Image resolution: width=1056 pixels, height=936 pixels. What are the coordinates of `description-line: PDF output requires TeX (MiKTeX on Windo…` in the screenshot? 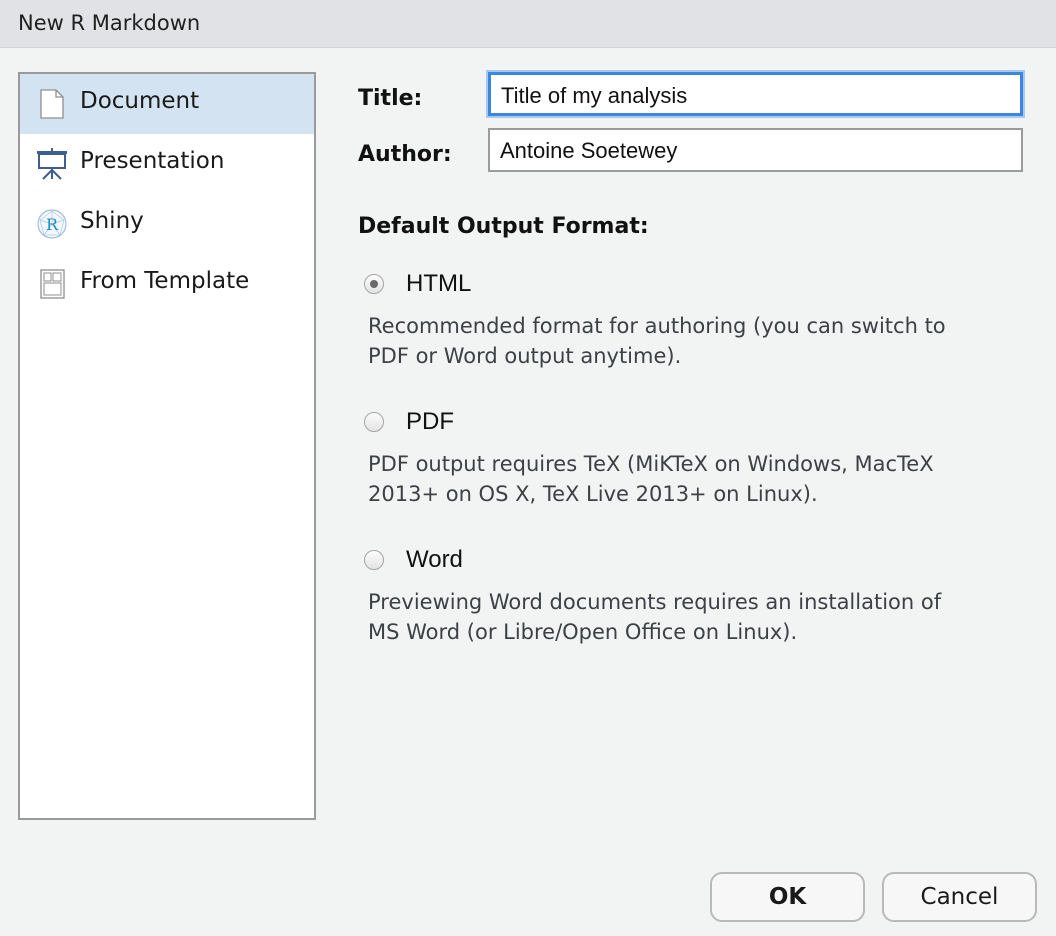 It's located at (651, 464).